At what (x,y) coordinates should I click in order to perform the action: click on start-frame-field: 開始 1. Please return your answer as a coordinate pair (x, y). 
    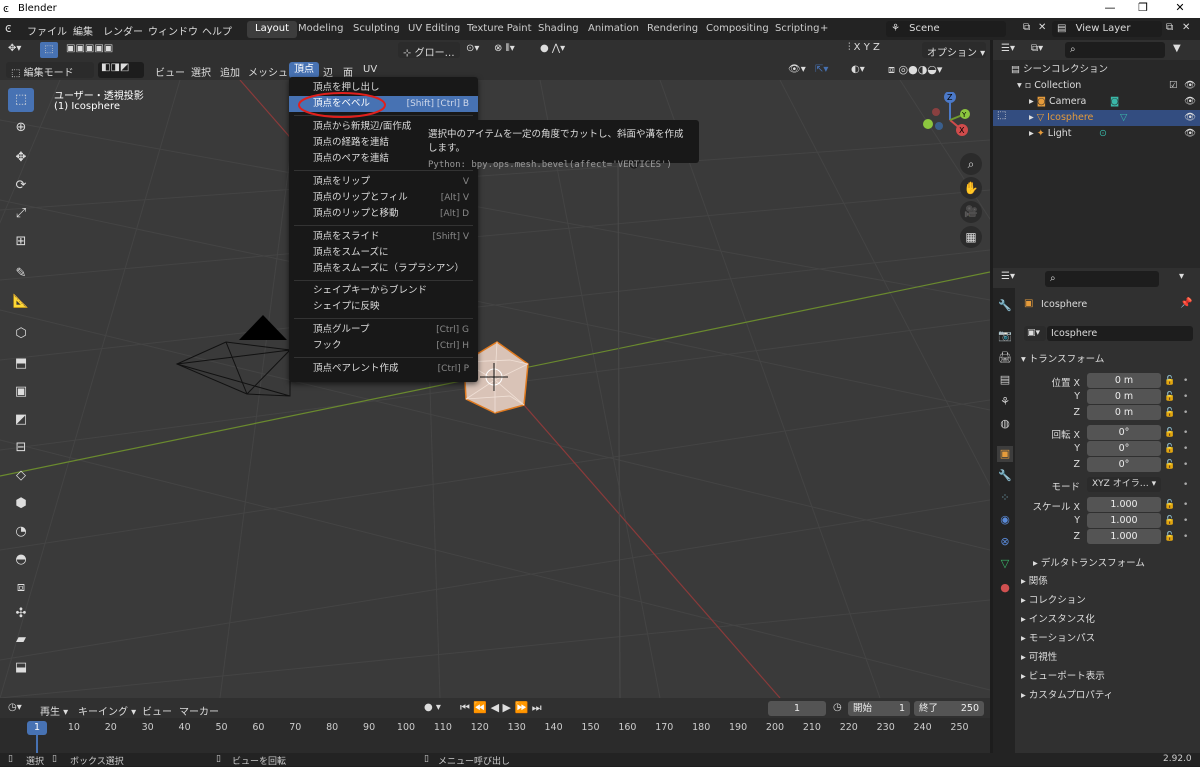
    Looking at the image, I should click on (879, 708).